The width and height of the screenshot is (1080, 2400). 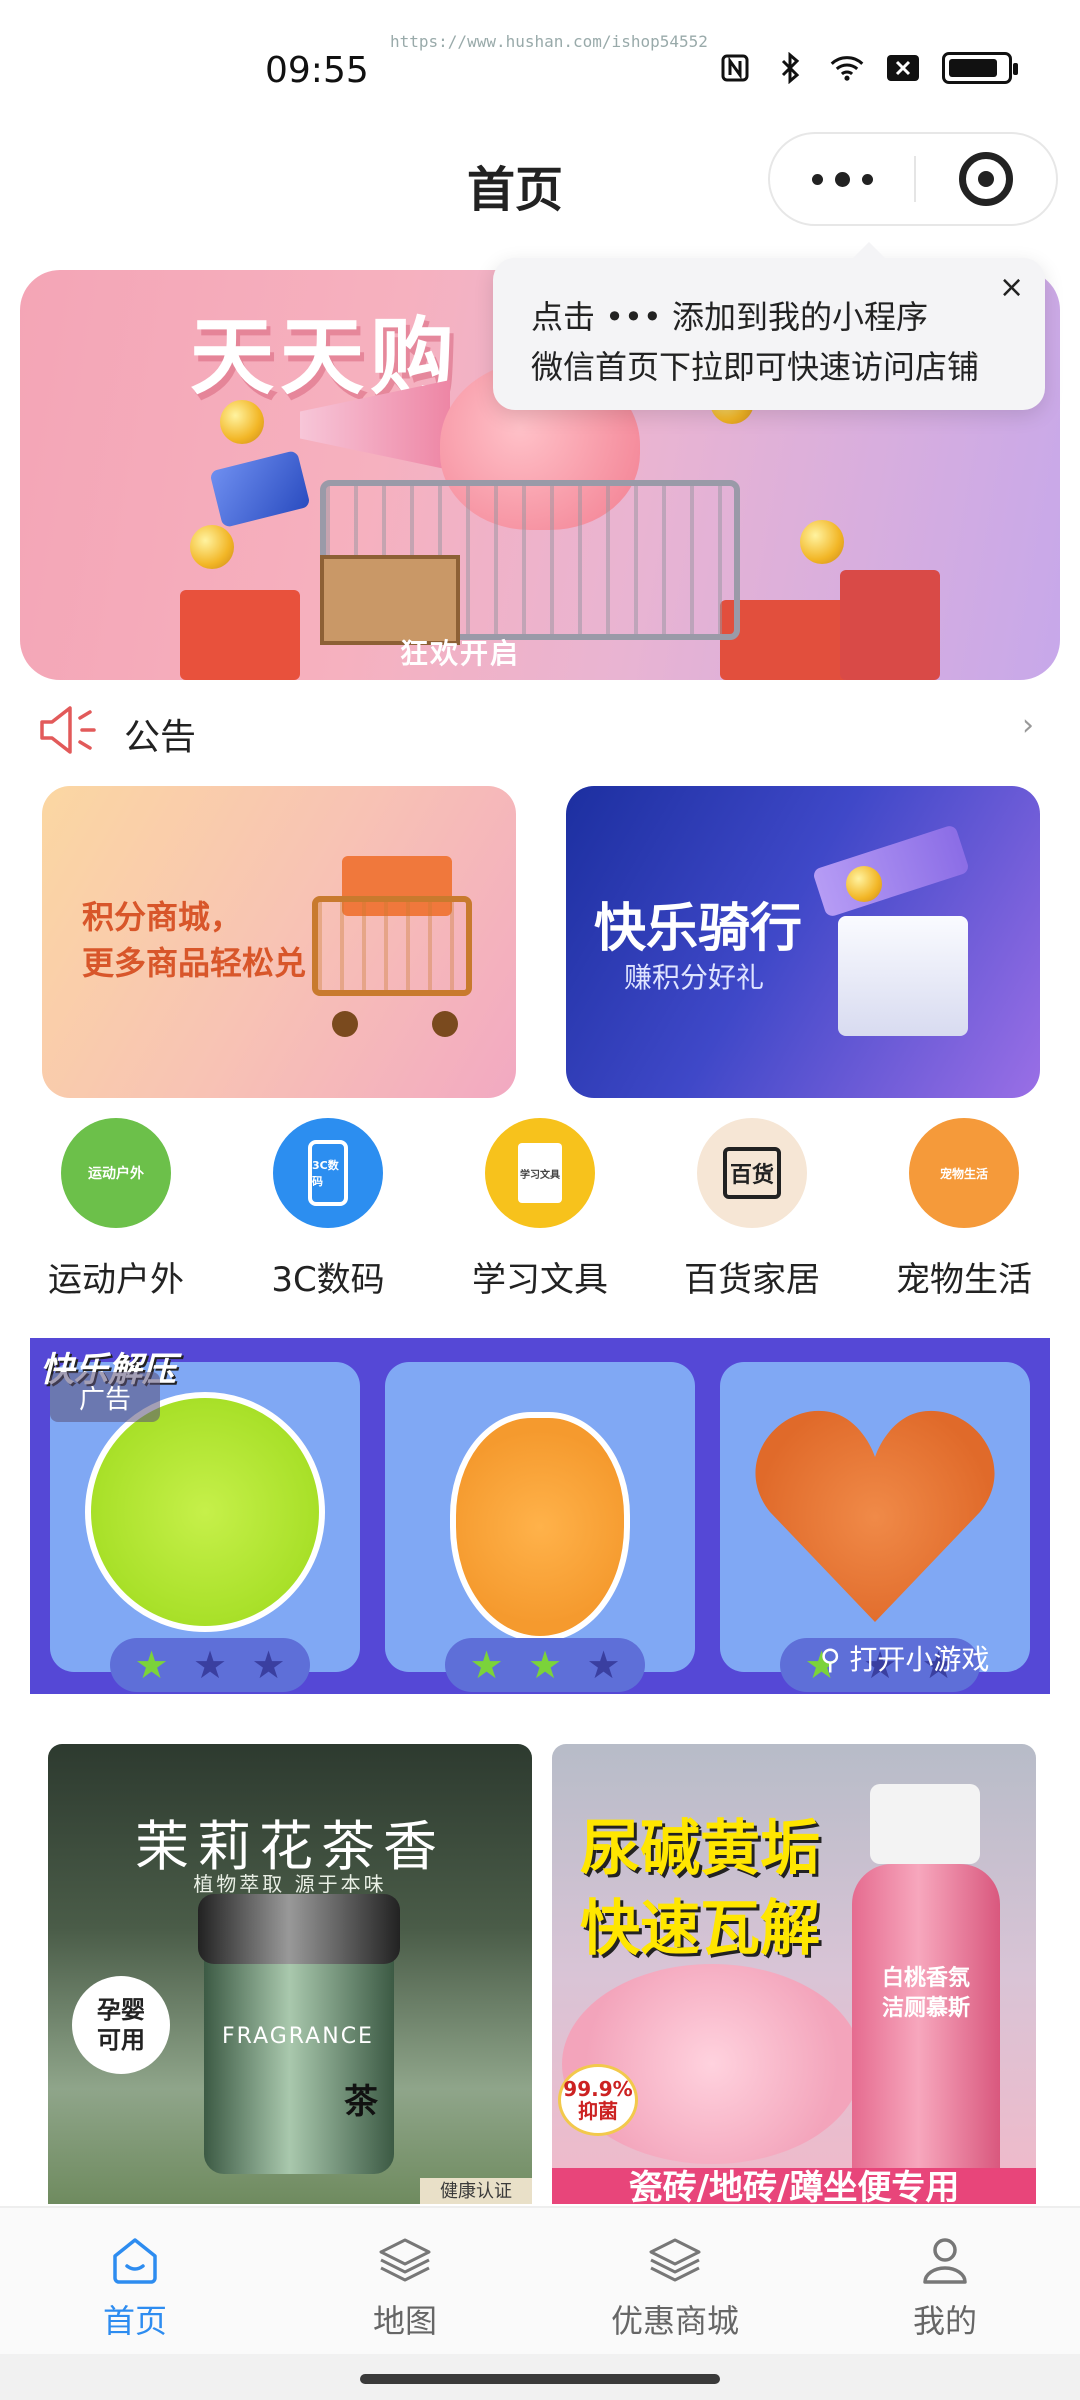 I want to click on points-mall-line-1: 积分商城，, so click(x=162, y=917).